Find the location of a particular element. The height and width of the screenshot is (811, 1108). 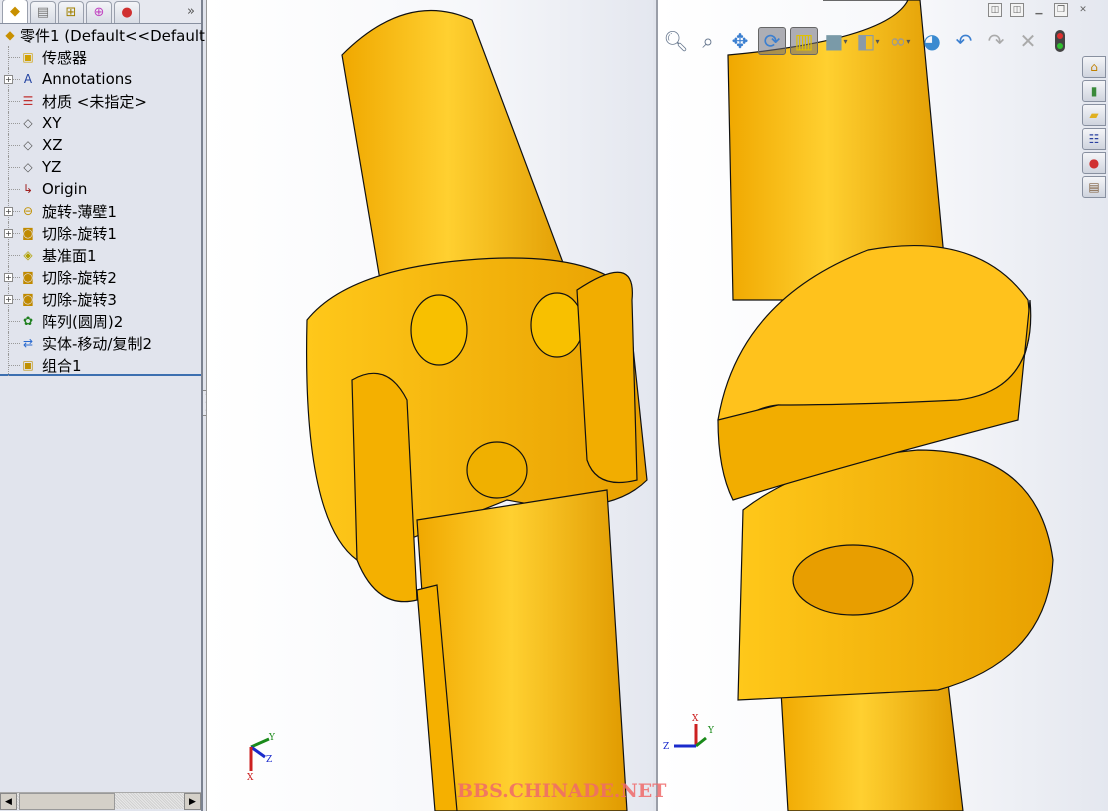

tile-left-button: ◫ is located at coordinates (995, 10).